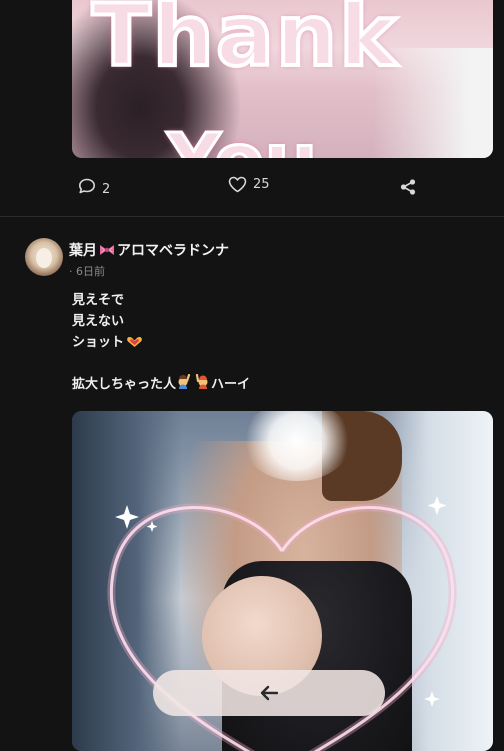 The image size is (504, 751). Describe the element at coordinates (252, 216) in the screenshot. I see `post-divider` at that location.